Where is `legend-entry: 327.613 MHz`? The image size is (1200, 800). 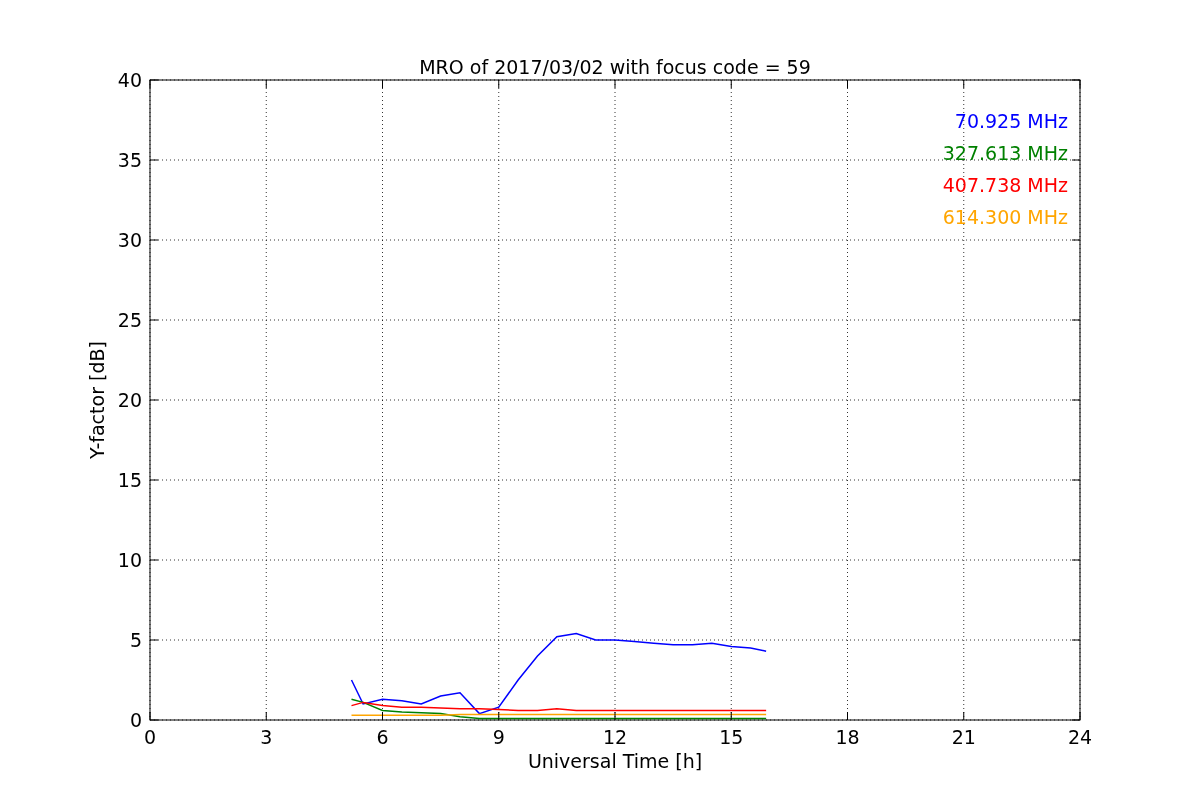
legend-entry: 327.613 MHz is located at coordinates (1005, 153).